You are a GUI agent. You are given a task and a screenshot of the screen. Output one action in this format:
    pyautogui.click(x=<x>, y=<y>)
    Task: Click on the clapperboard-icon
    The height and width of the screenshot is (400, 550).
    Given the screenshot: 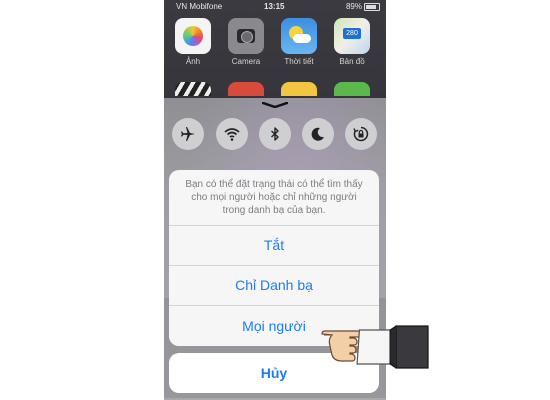 What is the action you would take?
    pyautogui.click(x=193, y=89)
    